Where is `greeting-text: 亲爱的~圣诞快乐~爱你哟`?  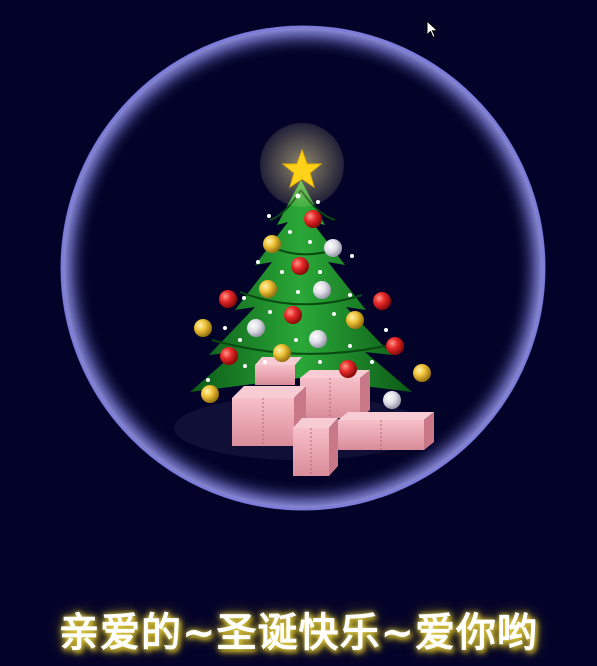
greeting-text: 亲爱的~圣诞快乐~爱你哟 is located at coordinates (298, 633).